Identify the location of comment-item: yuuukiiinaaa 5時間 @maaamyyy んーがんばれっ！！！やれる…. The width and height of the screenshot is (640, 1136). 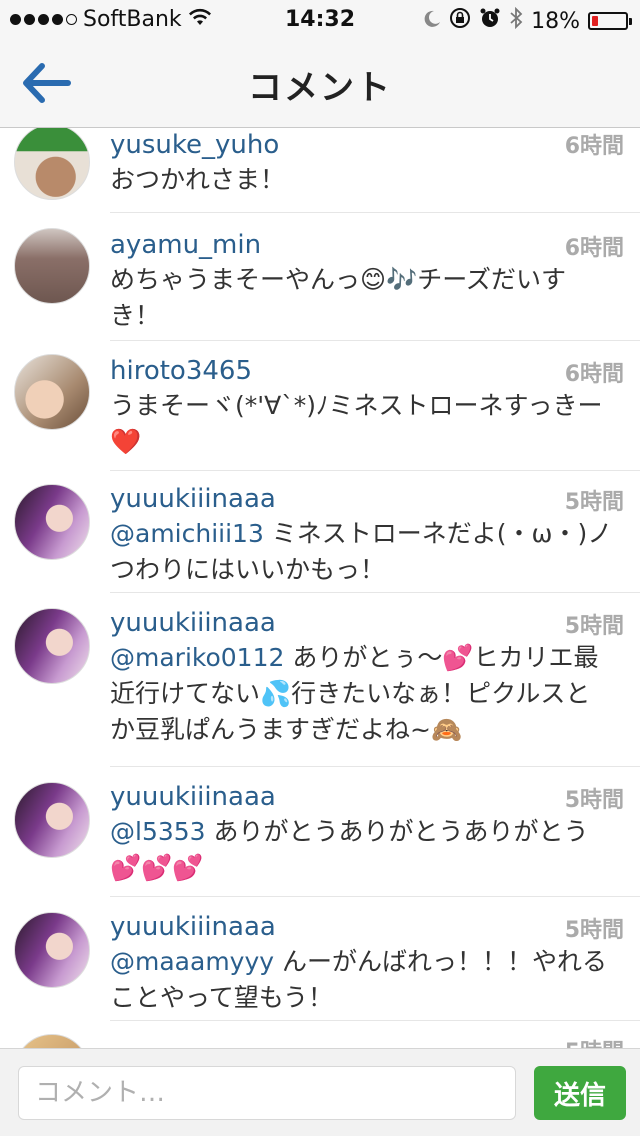
(320, 960).